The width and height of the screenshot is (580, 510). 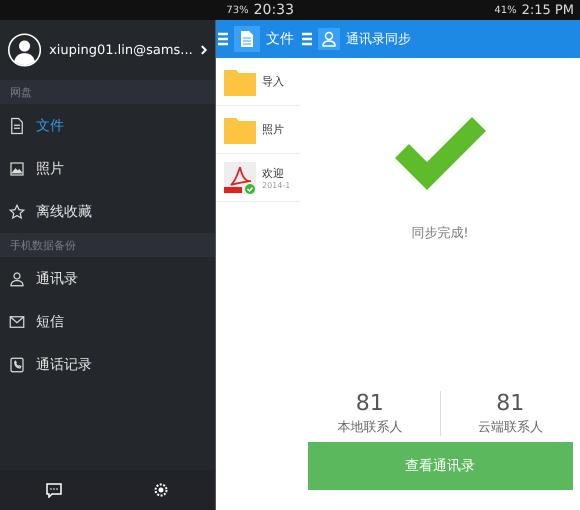 What do you see at coordinates (50, 321) in the screenshot?
I see `menu-item: 短信` at bounding box center [50, 321].